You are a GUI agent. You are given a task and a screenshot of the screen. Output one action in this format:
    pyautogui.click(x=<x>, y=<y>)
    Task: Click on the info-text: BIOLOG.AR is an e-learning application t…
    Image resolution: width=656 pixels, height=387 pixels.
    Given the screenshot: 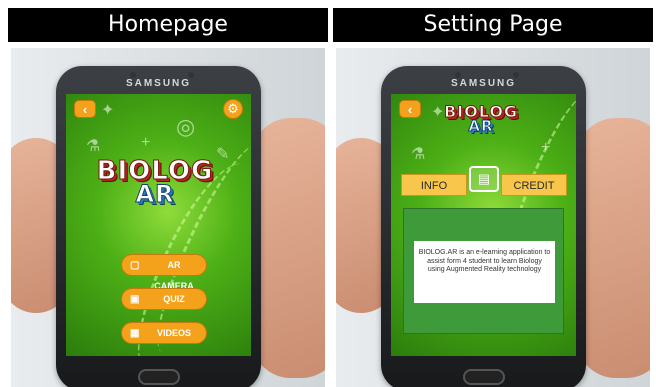 What is the action you would take?
    pyautogui.click(x=484, y=272)
    